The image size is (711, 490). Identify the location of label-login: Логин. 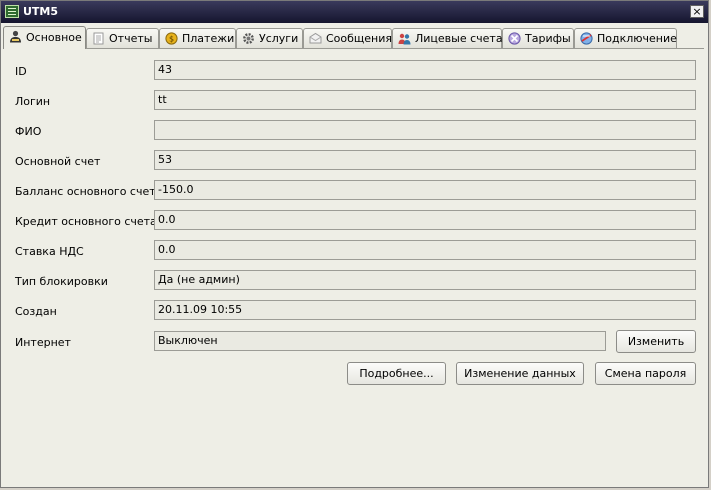
(33, 101).